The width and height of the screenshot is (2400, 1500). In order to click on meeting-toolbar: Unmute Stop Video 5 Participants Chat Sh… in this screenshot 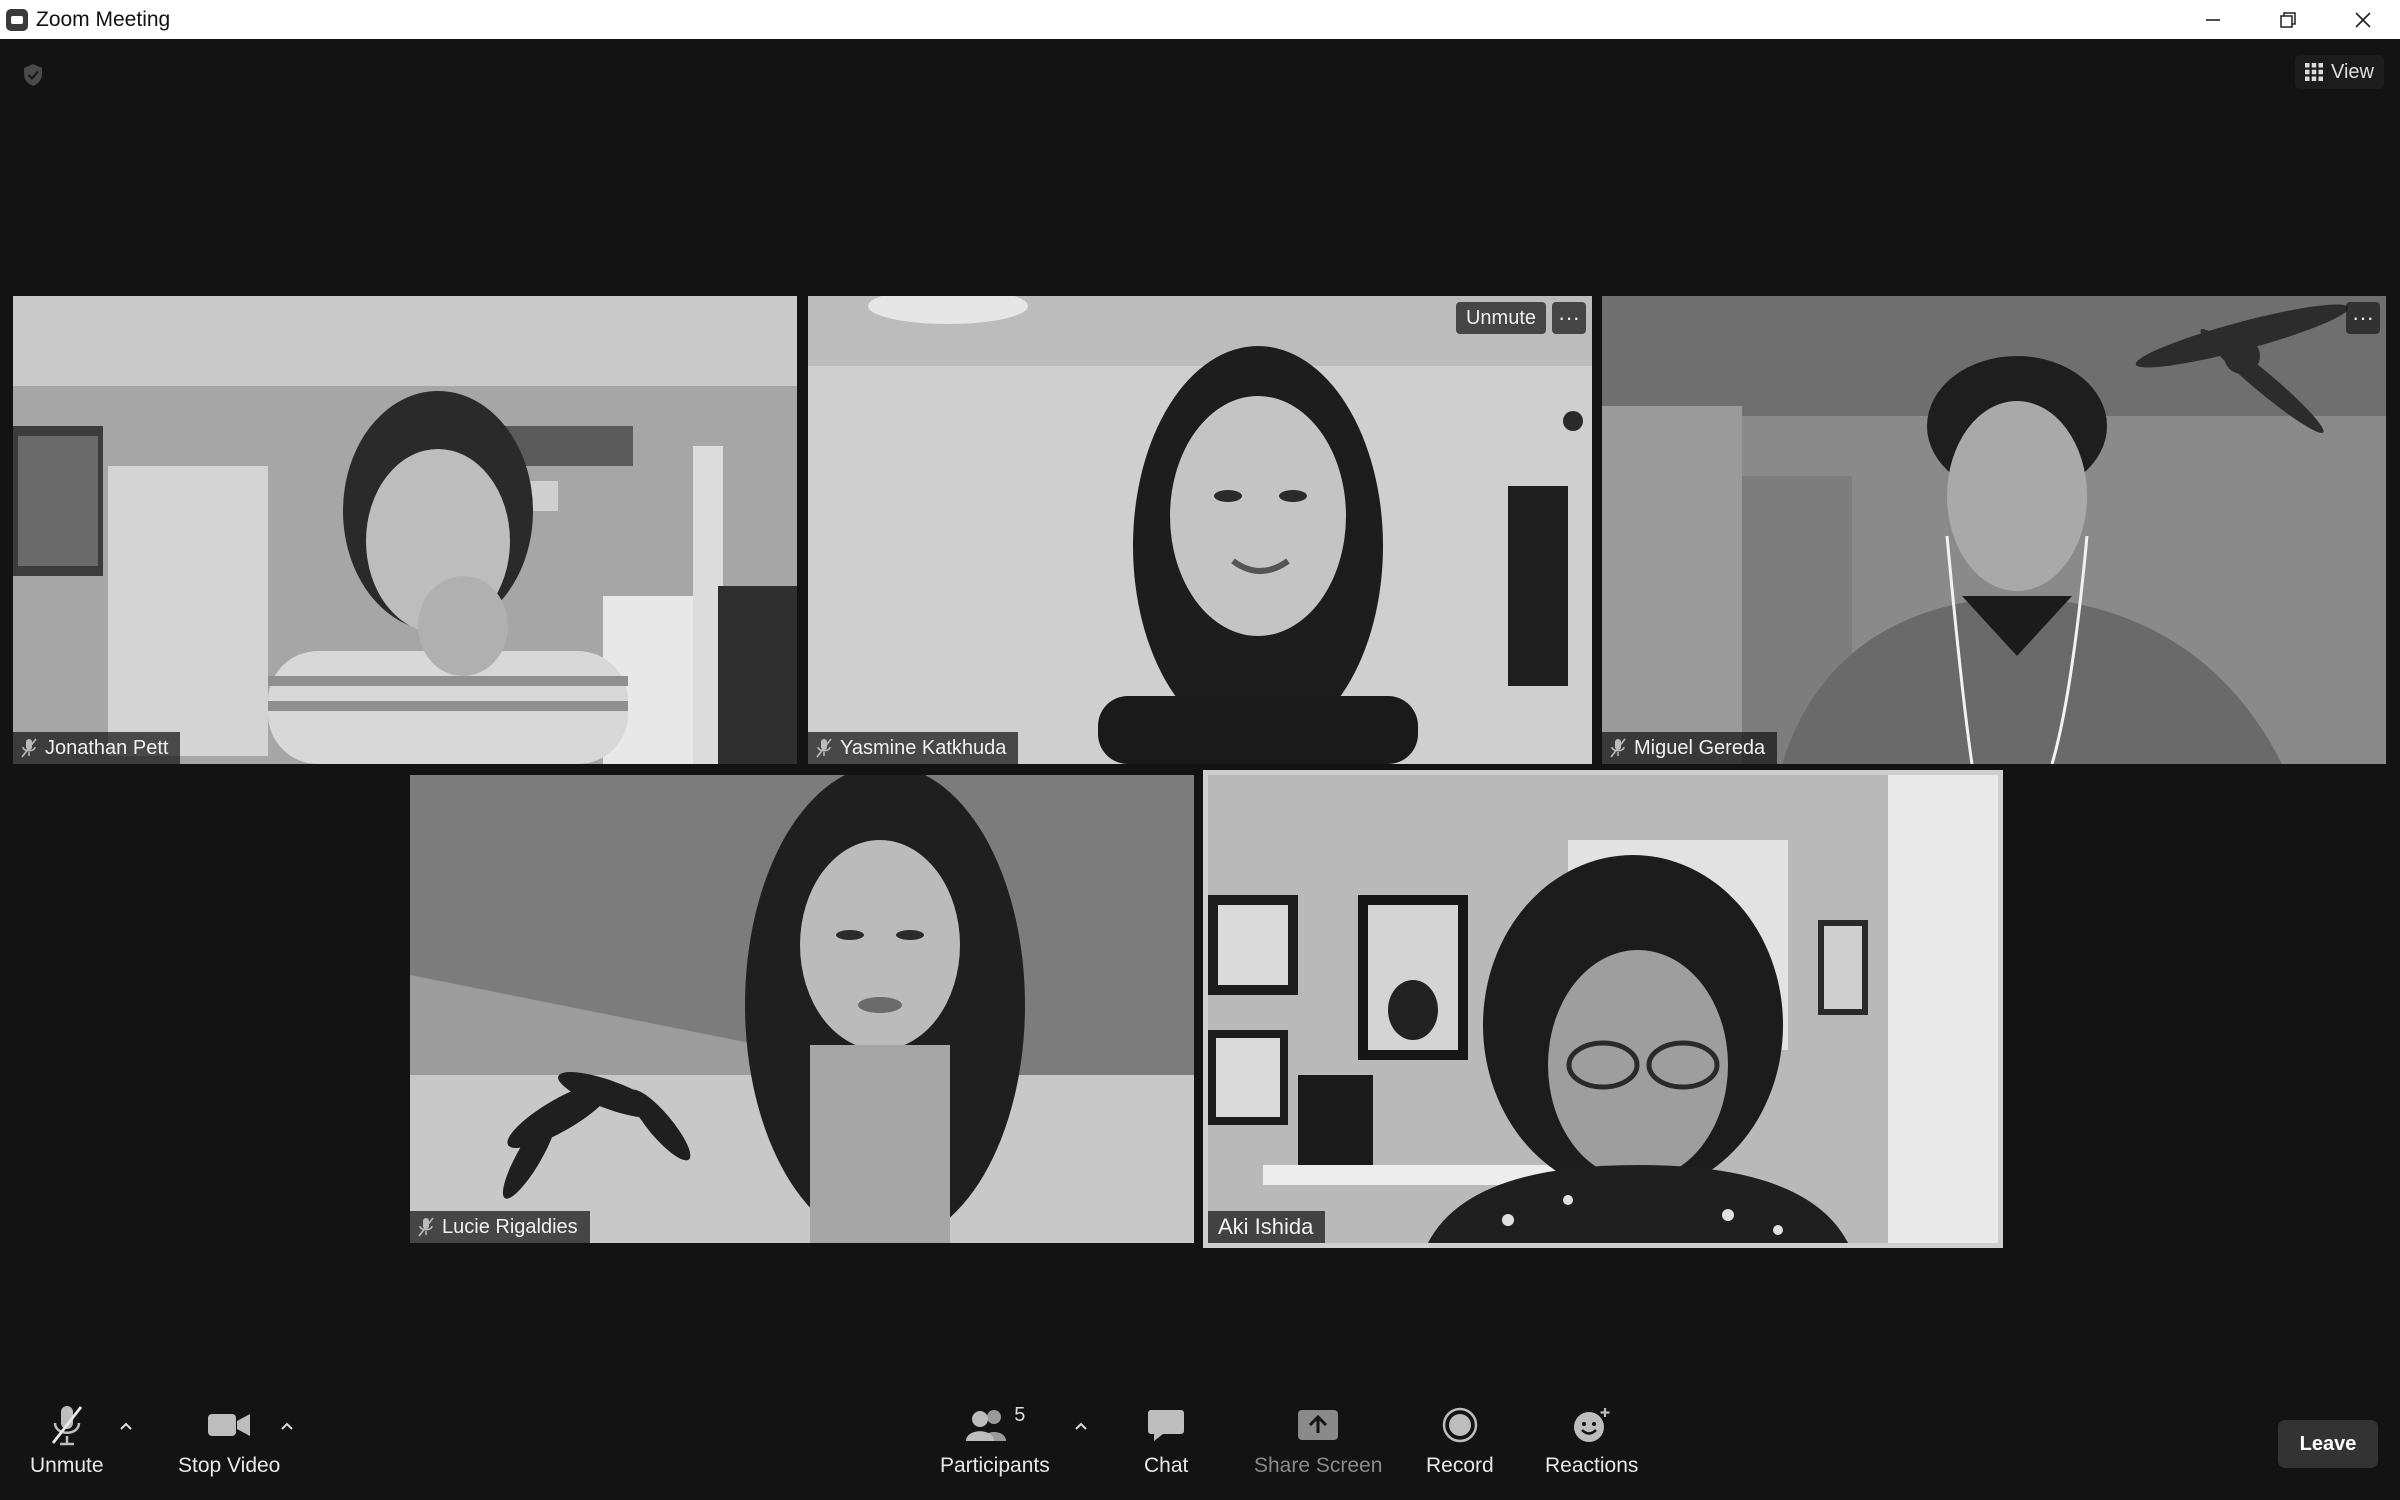, I will do `click(1200, 1445)`.